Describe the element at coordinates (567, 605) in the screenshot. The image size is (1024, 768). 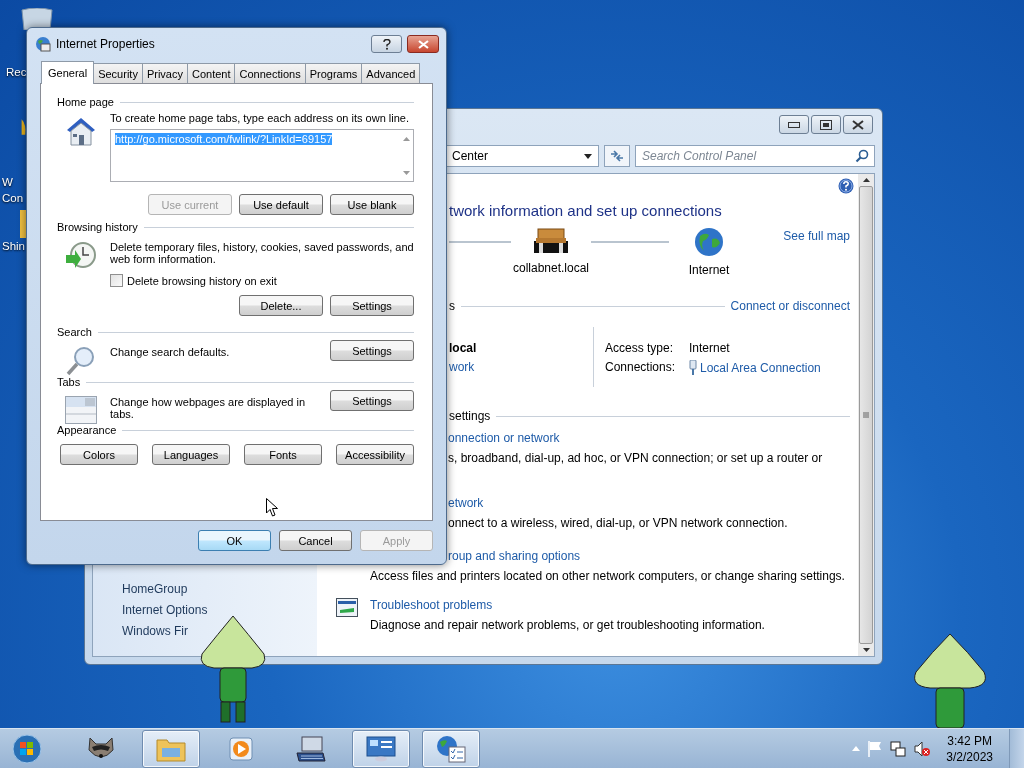
I see `task-link: Troubleshoot problems` at that location.